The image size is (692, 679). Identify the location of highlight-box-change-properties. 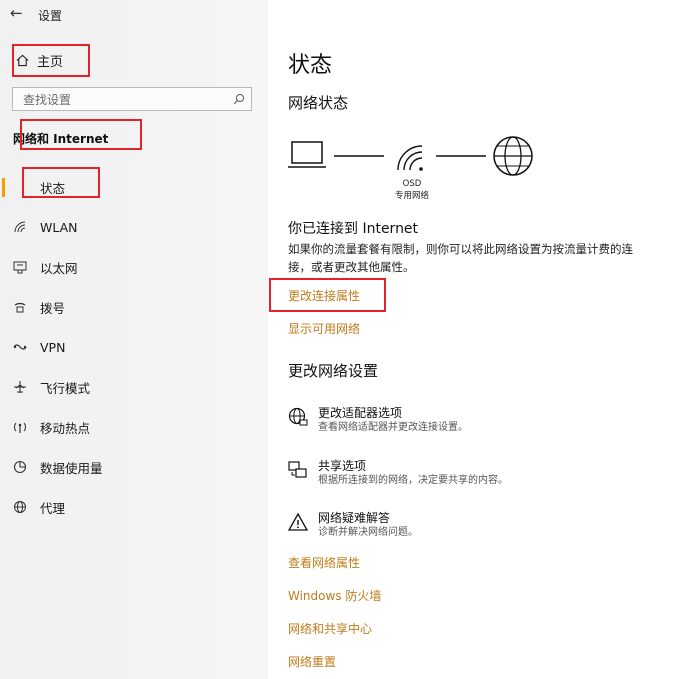
(327, 295).